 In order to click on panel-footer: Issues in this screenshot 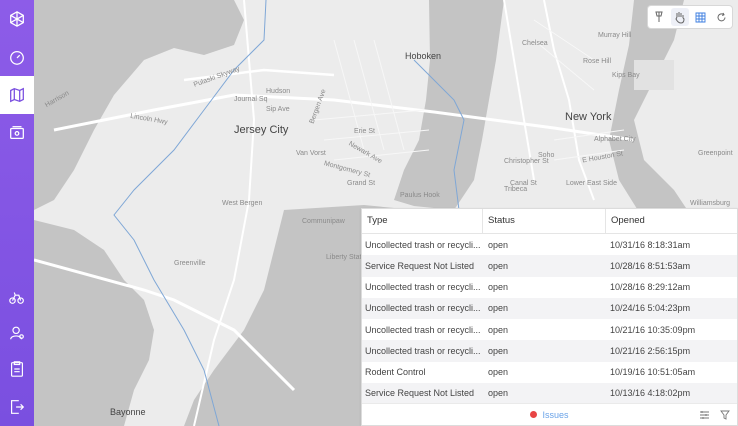, I will do `click(549, 414)`.